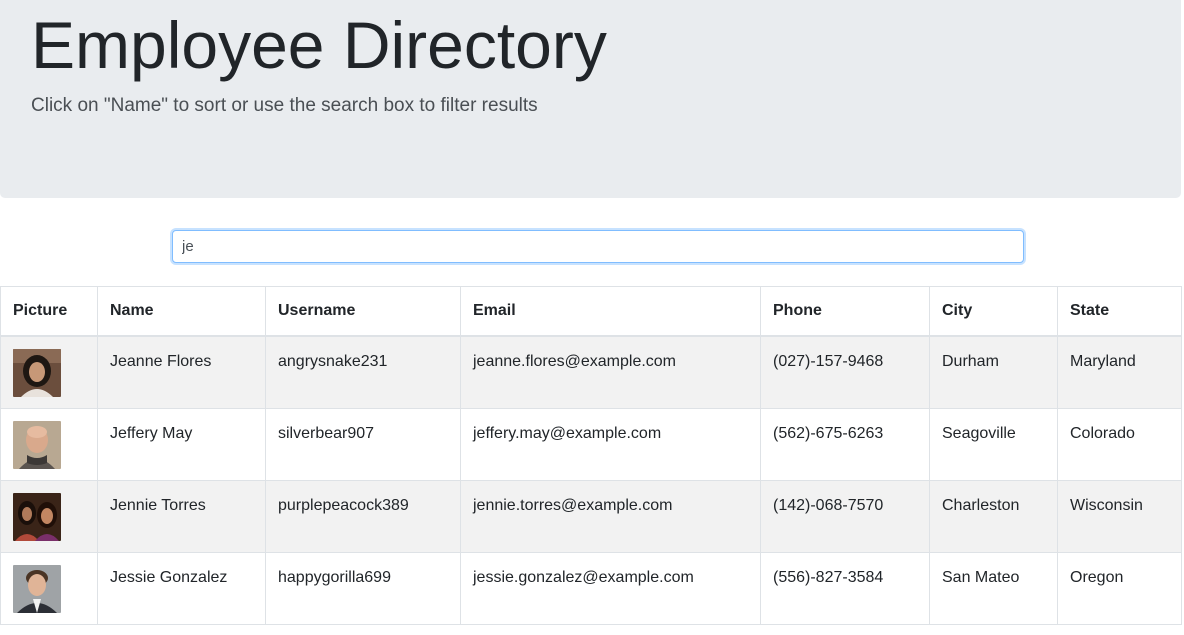  Describe the element at coordinates (37, 516) in the screenshot. I see `avatar-two-women` at that location.